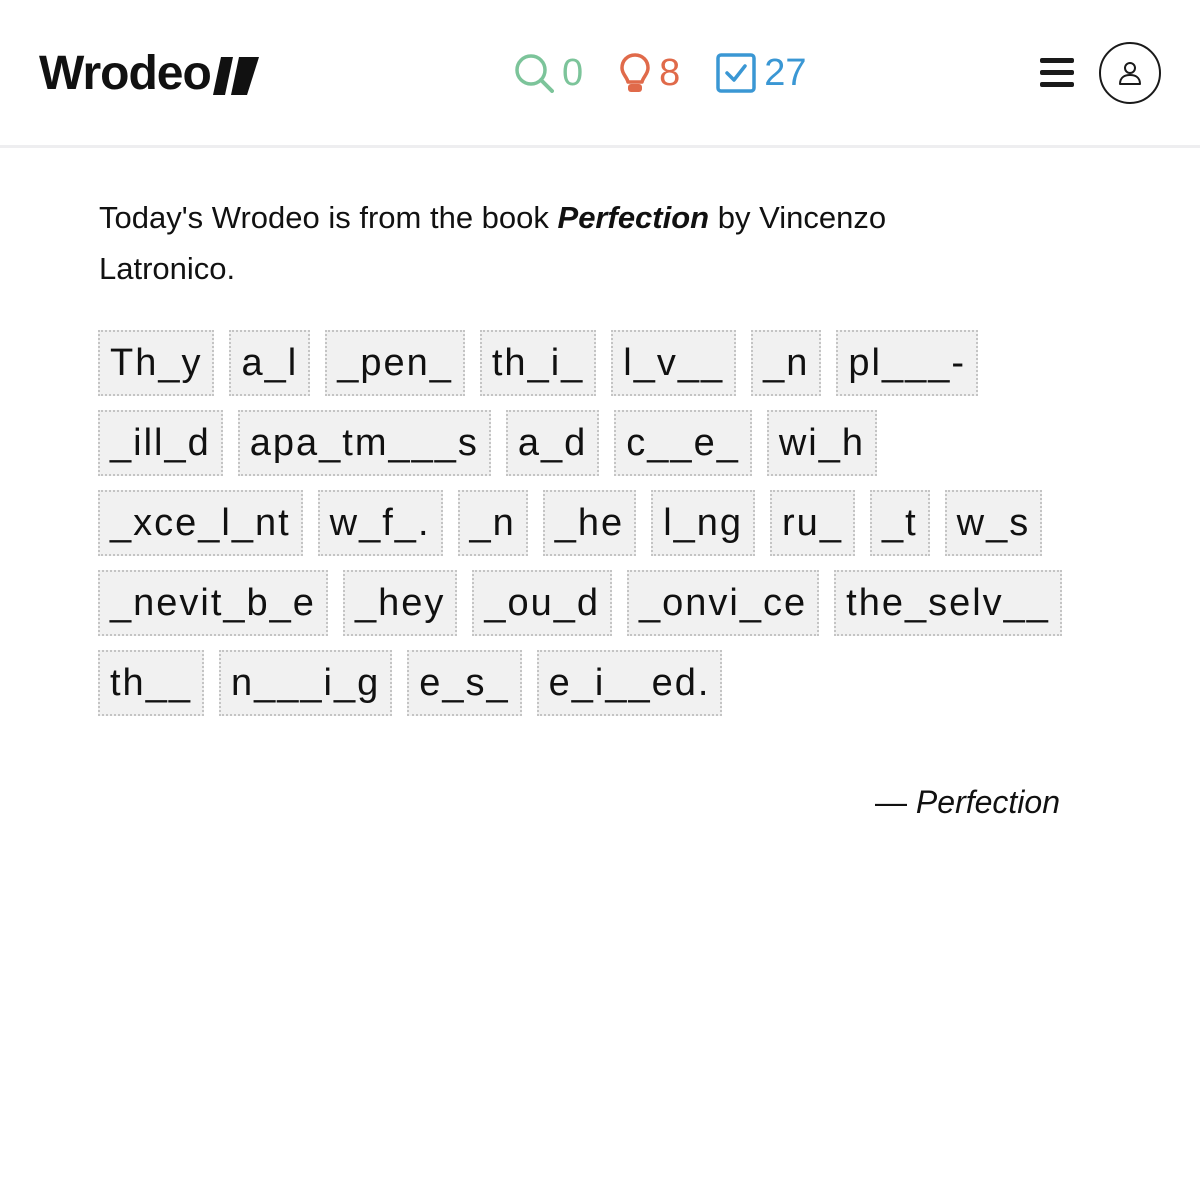  I want to click on solved-stat: 27, so click(761, 73).